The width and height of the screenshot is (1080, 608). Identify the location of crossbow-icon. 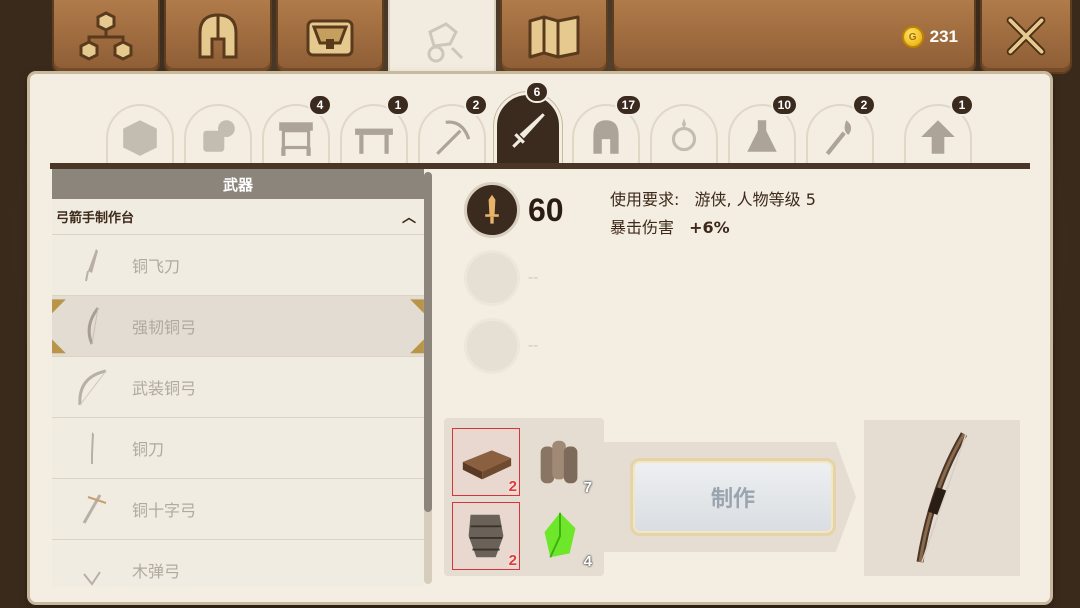
(94, 509).